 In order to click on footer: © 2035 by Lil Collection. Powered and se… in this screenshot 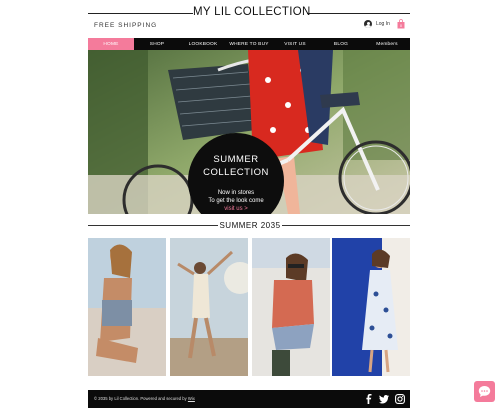, I will do `click(249, 399)`.